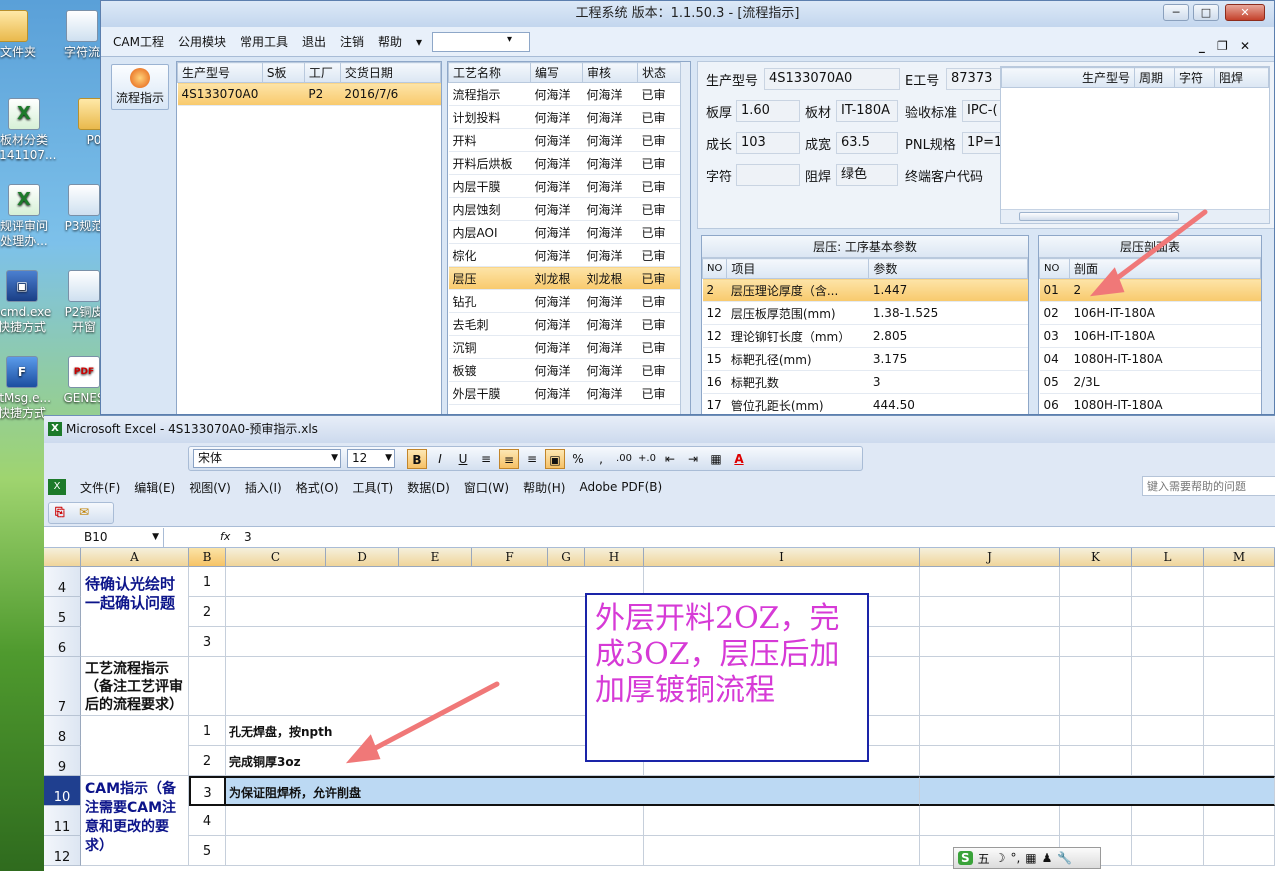 Image resolution: width=1275 pixels, height=871 pixels. What do you see at coordinates (1015, 858) in the screenshot?
I see `punctuation-icon: °,` at bounding box center [1015, 858].